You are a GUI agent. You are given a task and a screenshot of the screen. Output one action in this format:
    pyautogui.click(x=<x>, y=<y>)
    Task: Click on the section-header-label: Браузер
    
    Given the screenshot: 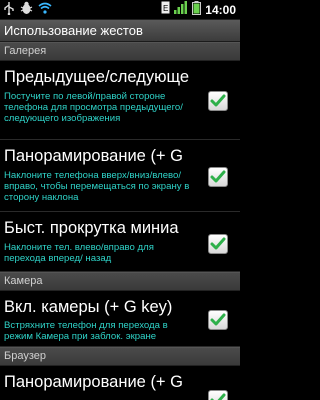 What is the action you would take?
    pyautogui.click(x=25, y=356)
    